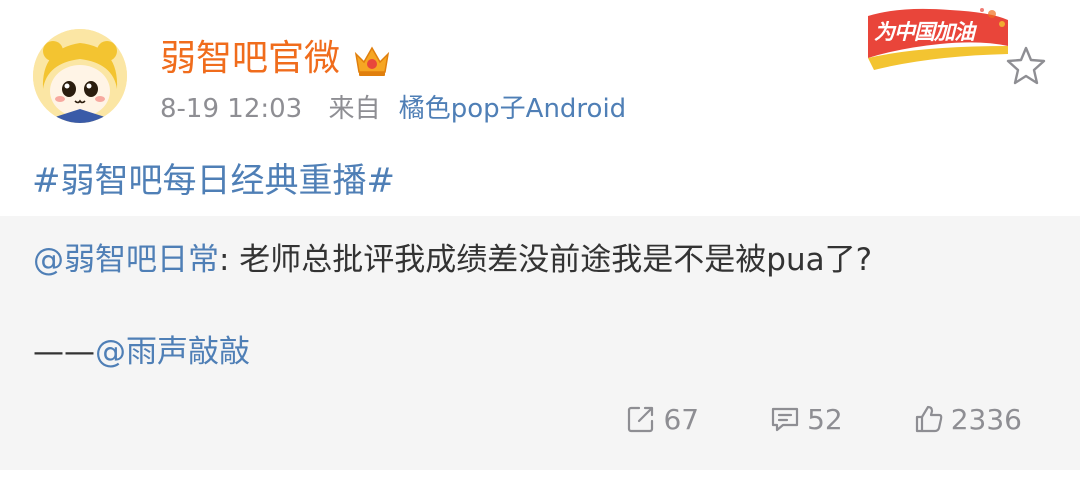 The image size is (1080, 494). I want to click on like-button: 2336, so click(967, 419).